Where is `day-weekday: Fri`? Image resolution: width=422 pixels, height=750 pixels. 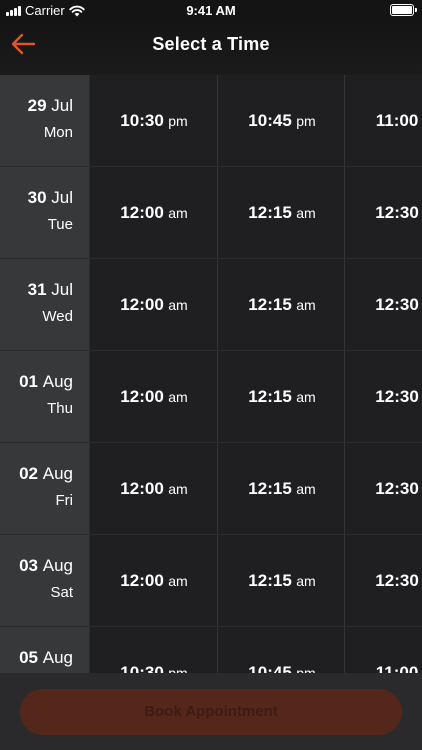
day-weekday: Fri is located at coordinates (64, 500).